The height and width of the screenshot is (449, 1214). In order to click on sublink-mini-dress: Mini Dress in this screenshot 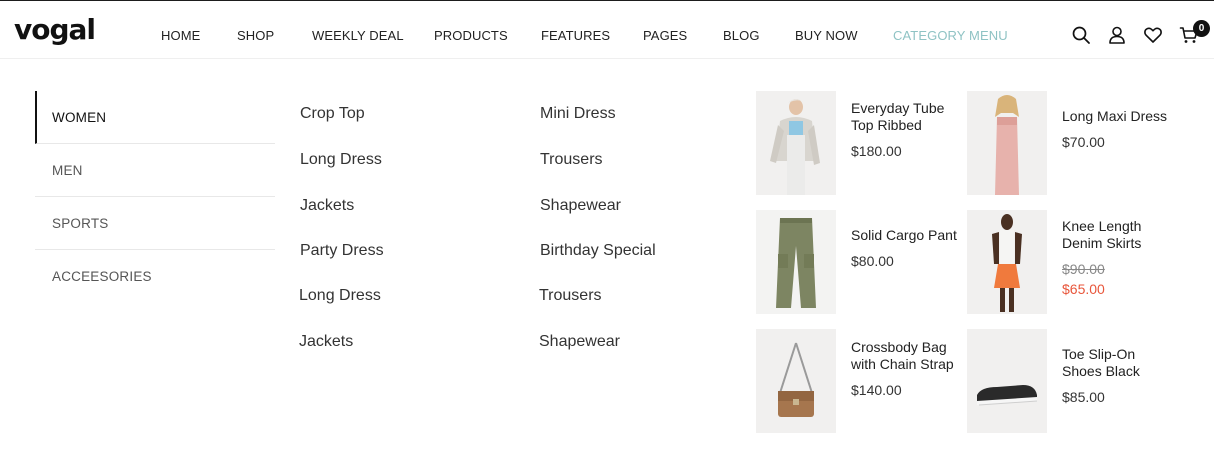, I will do `click(578, 114)`.